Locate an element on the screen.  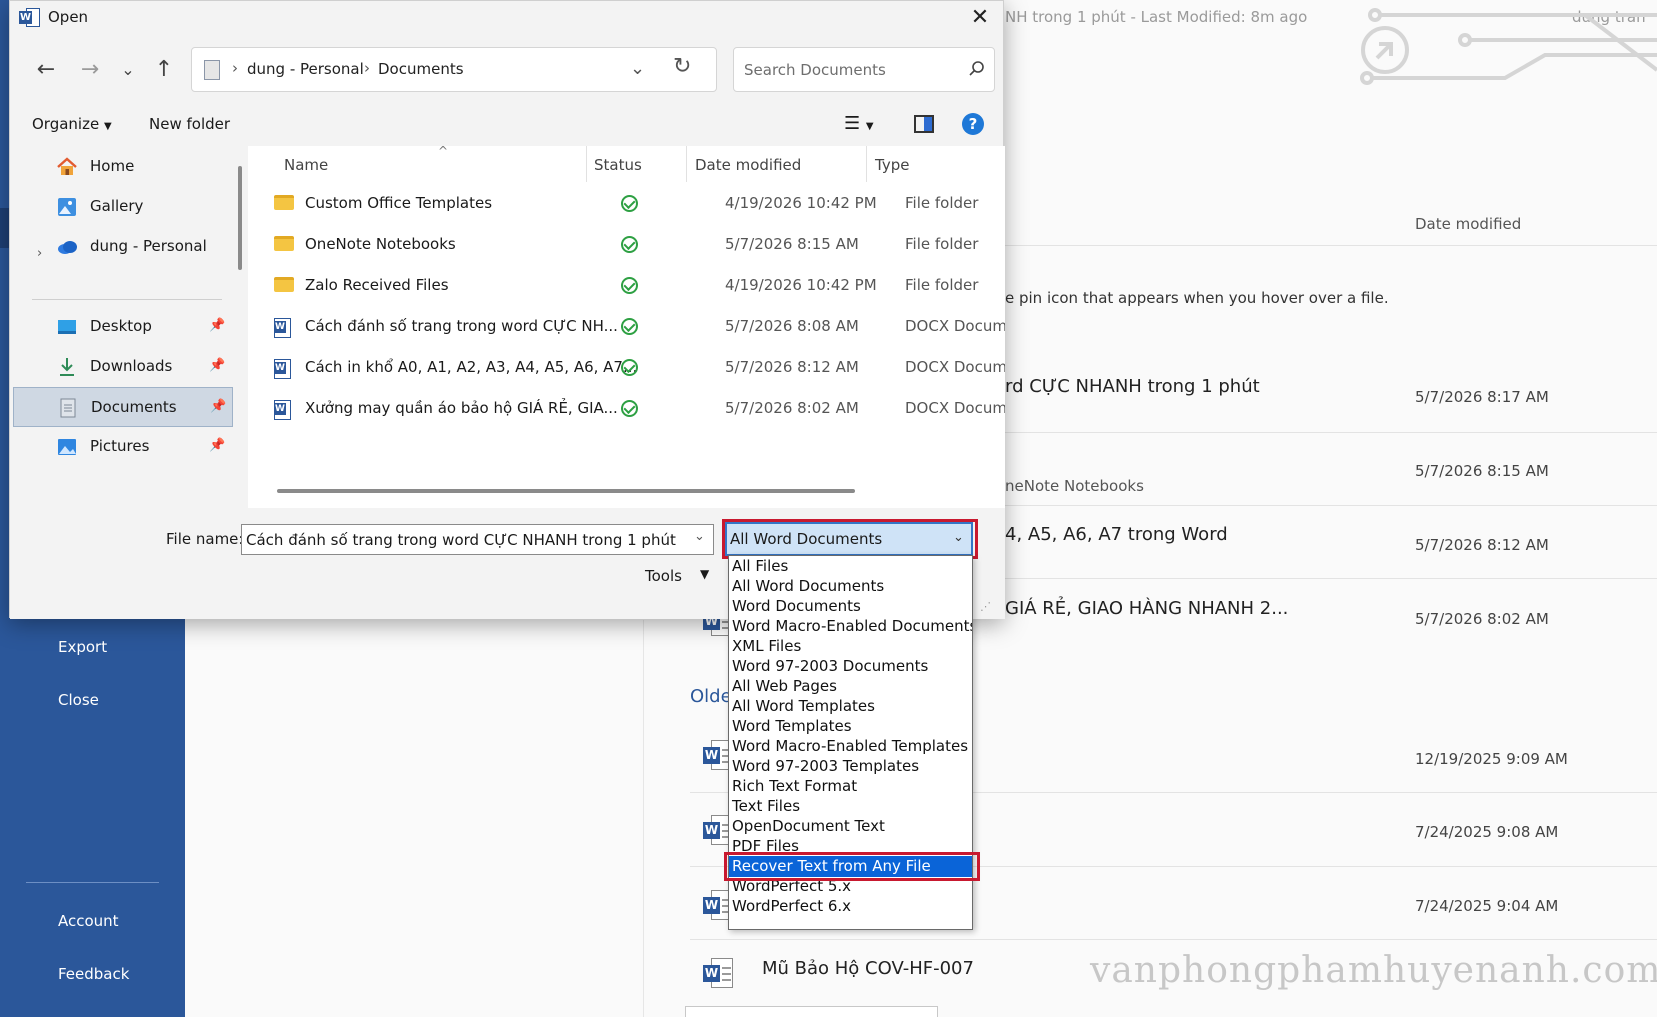
breadcrumb-personal: dung - Personal is located at coordinates (305, 69).